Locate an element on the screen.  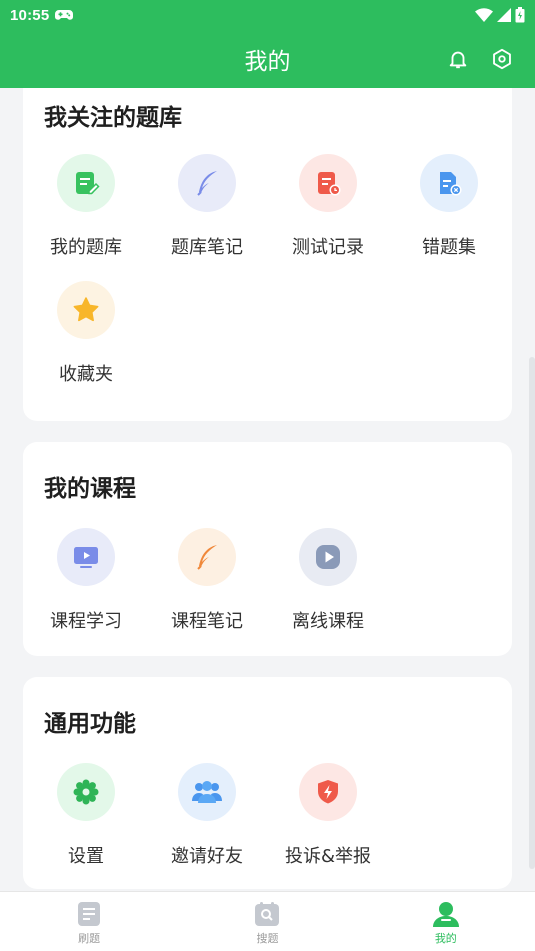
offline-courses-item: 离线课程 is located at coordinates (328, 580).